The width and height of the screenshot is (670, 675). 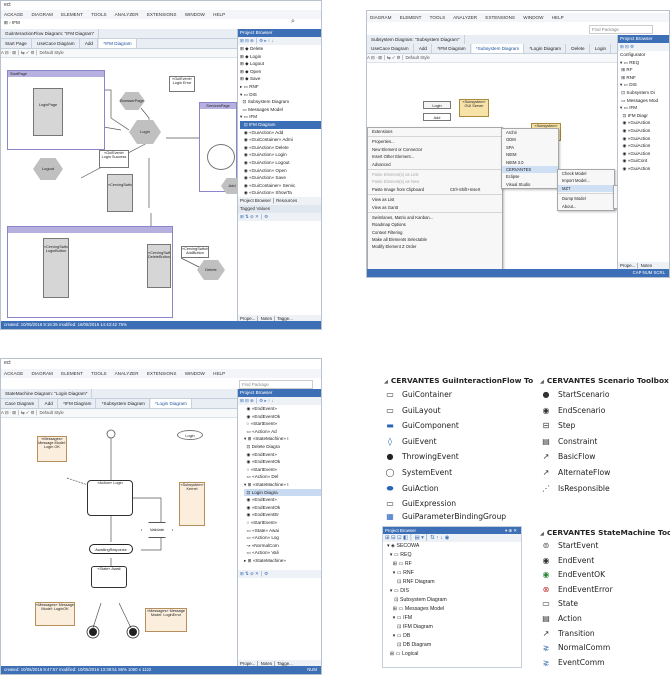 What do you see at coordinates (280, 124) in the screenshot?
I see `tree-item-selected: ⊡ IFM Diagram` at bounding box center [280, 124].